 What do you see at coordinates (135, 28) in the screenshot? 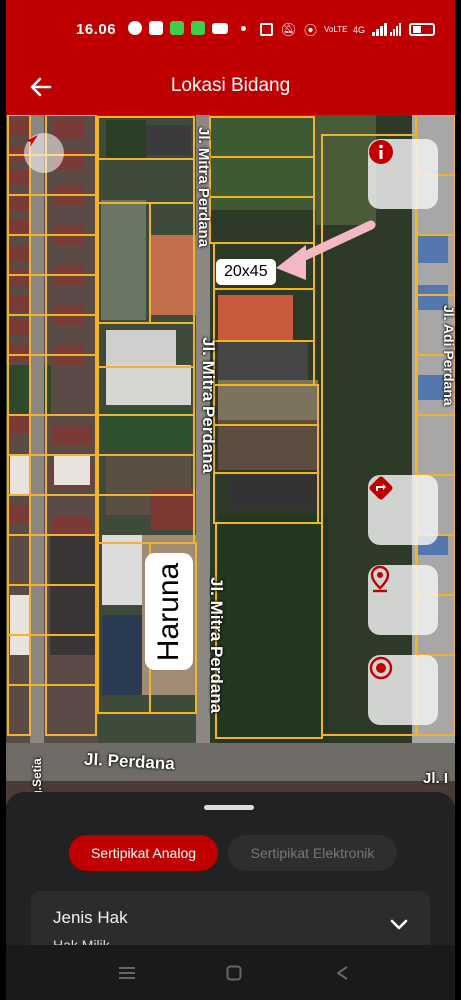
I see `messenger-icon` at bounding box center [135, 28].